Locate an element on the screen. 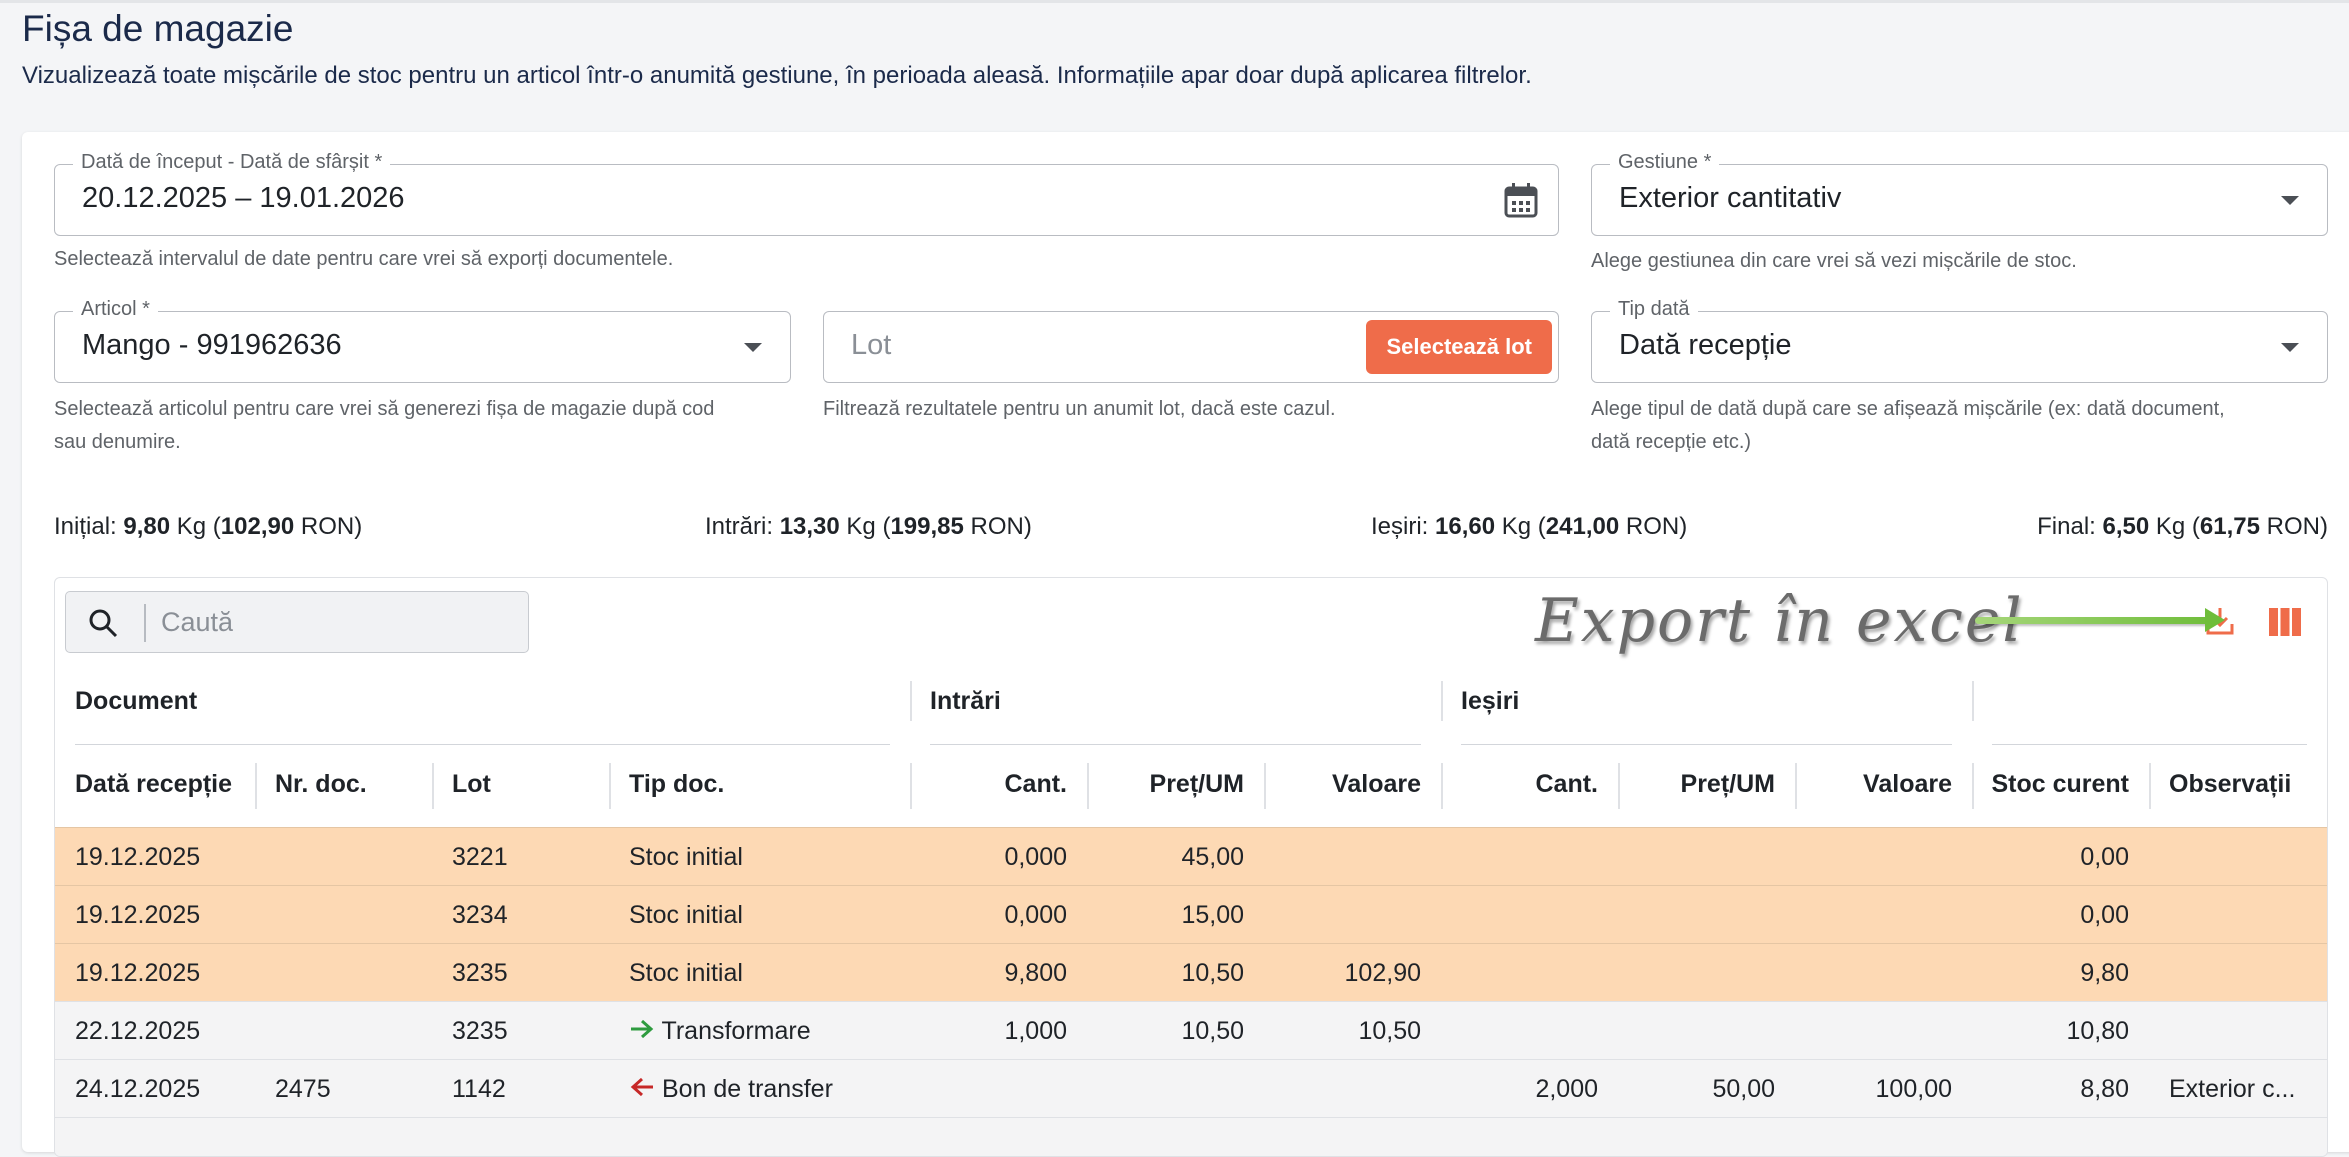 The width and height of the screenshot is (2349, 1157). tip-data-select: Tip dată Dată recepție is located at coordinates (1959, 340).